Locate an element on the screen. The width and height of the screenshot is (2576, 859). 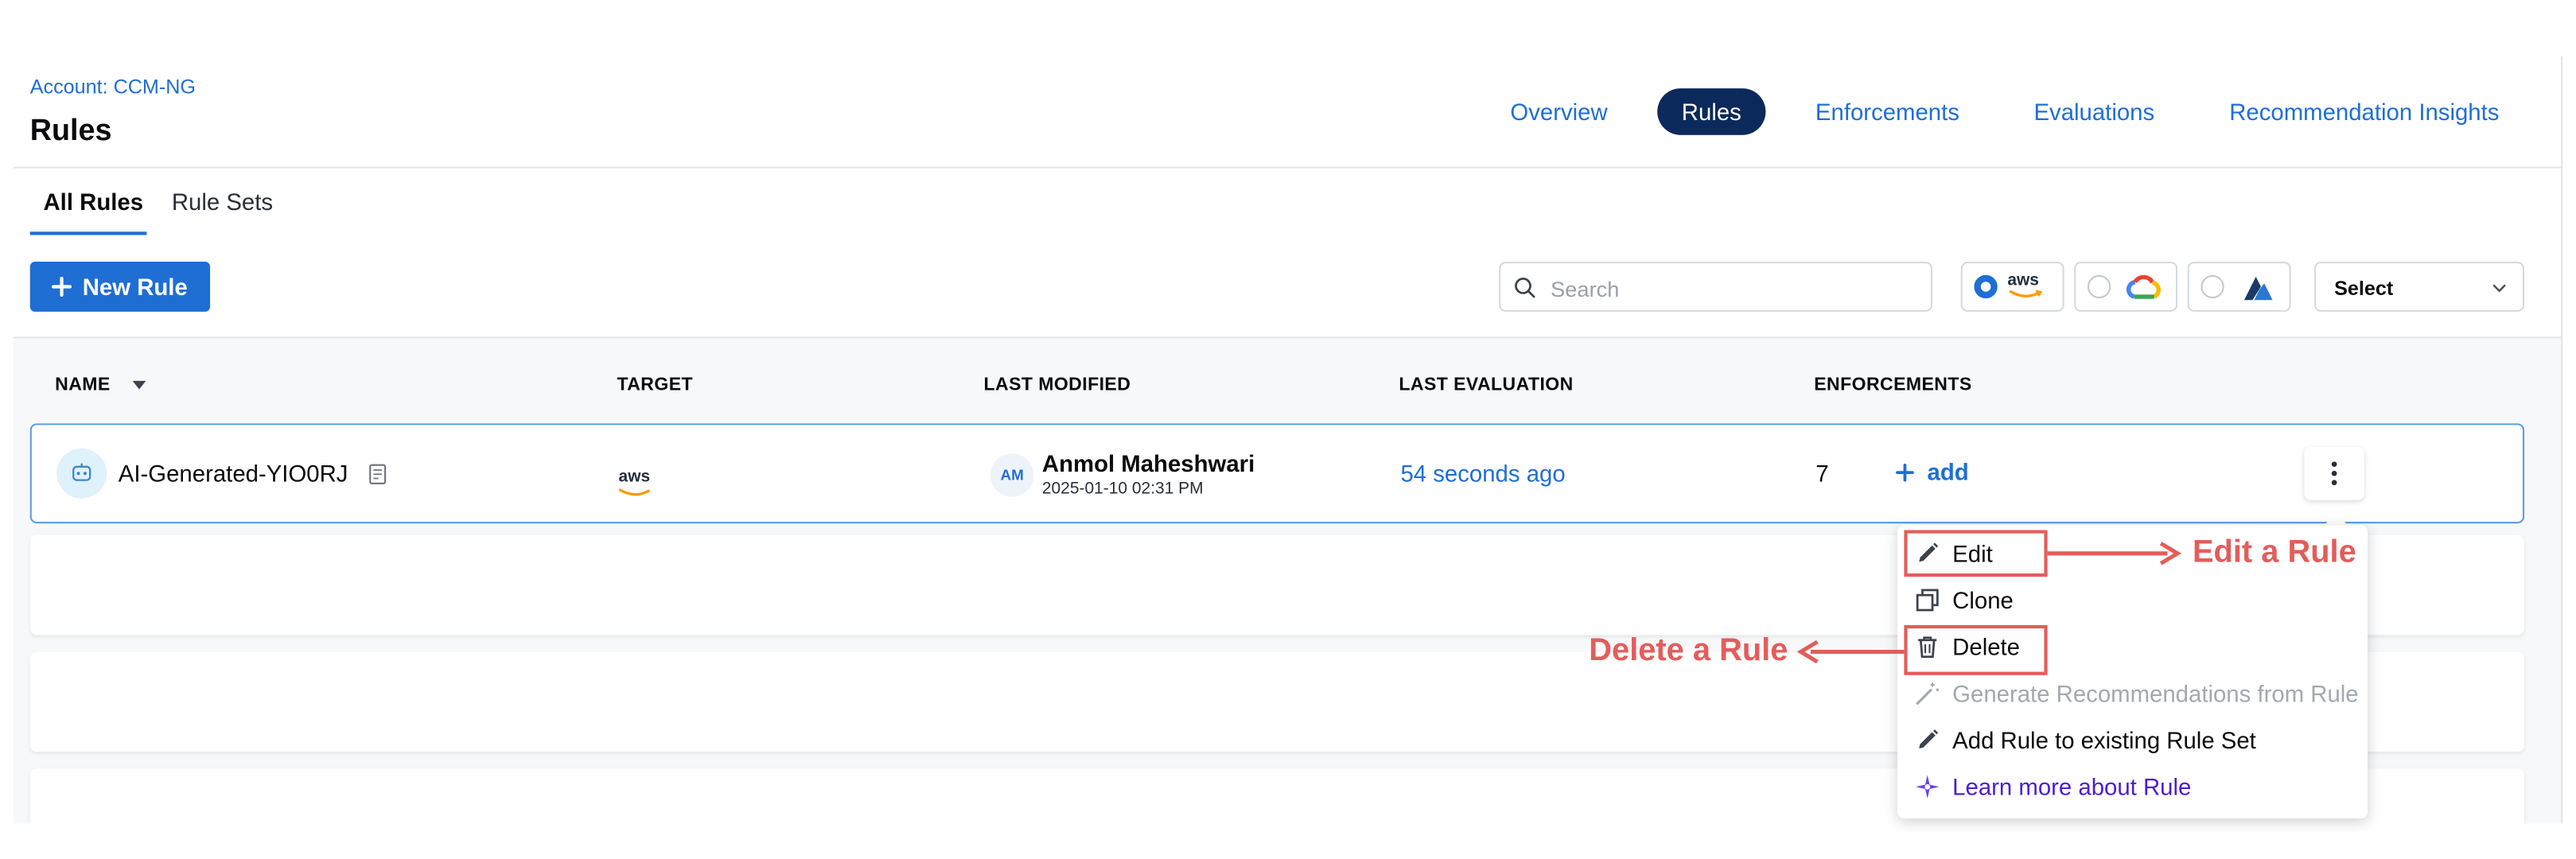
edit-highlight-box is located at coordinates (1976, 553).